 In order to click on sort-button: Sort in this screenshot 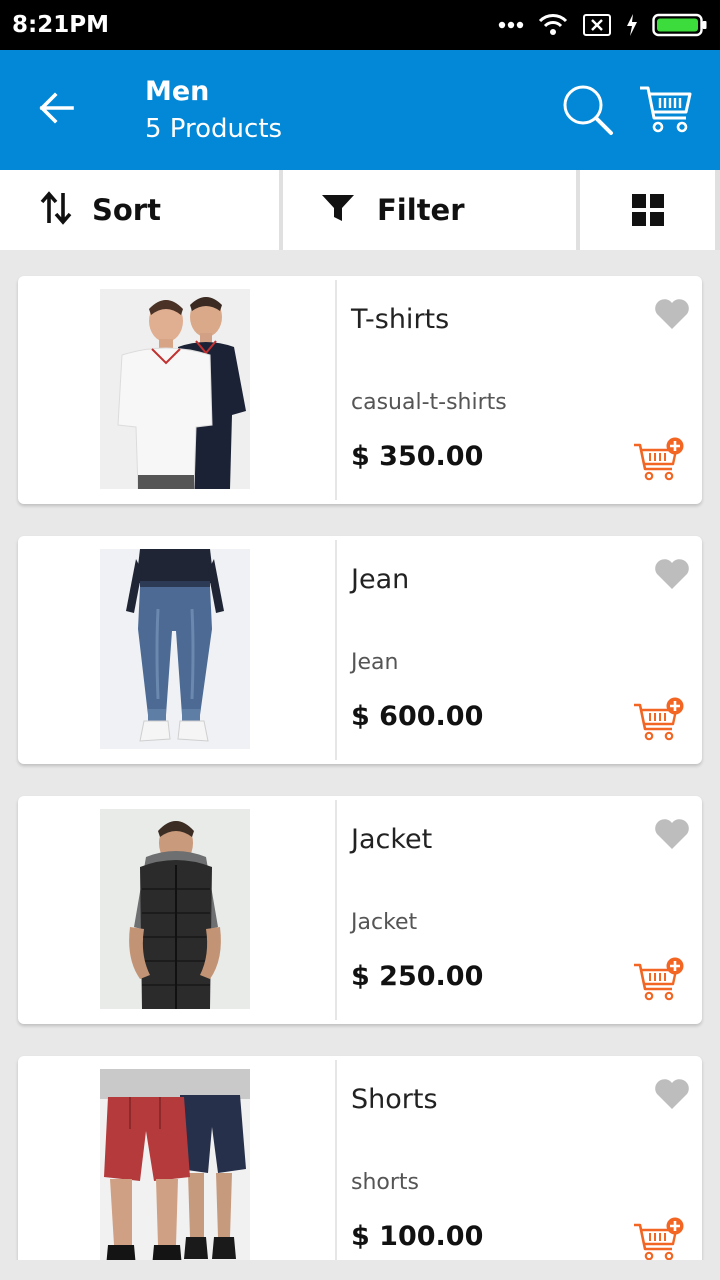, I will do `click(139, 210)`.